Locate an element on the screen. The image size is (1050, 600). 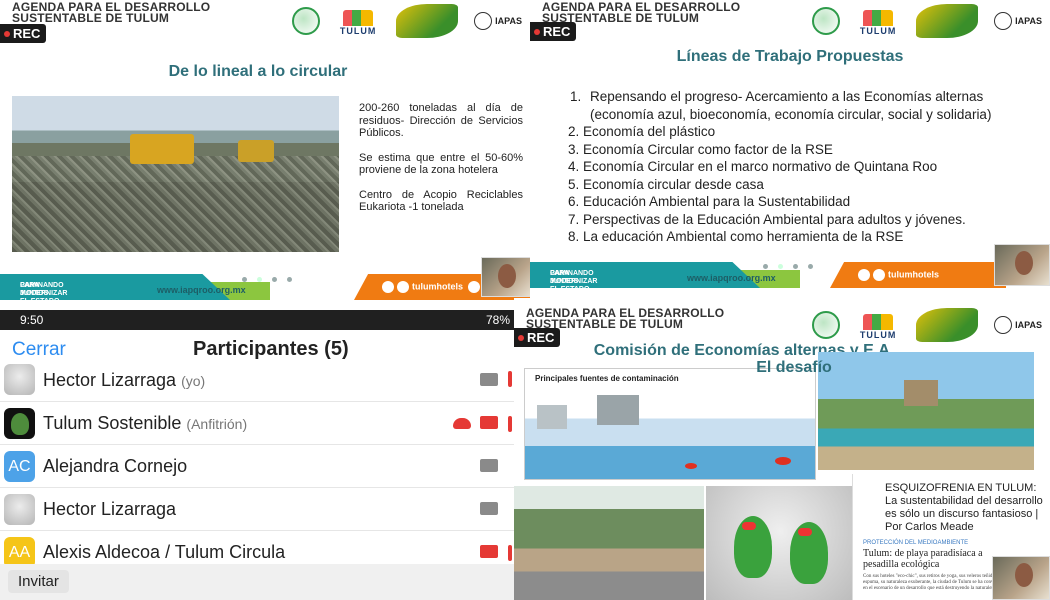
web-icon is located at coordinates (474, 287).